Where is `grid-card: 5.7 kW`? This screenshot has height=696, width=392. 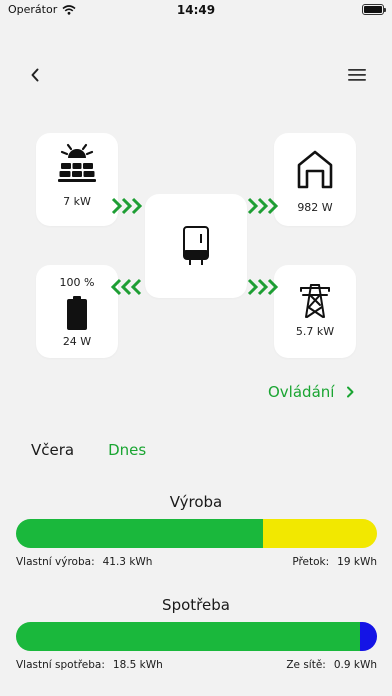
grid-card: 5.7 kW is located at coordinates (315, 311).